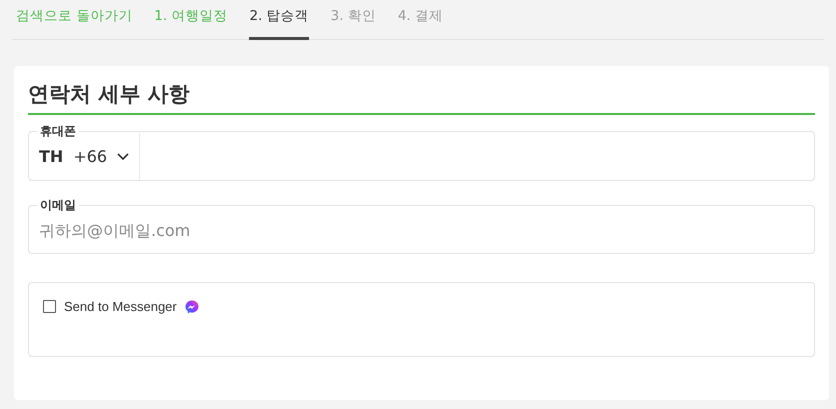 The height and width of the screenshot is (409, 836). Describe the element at coordinates (123, 156) in the screenshot. I see `chevron-down-icon` at that location.